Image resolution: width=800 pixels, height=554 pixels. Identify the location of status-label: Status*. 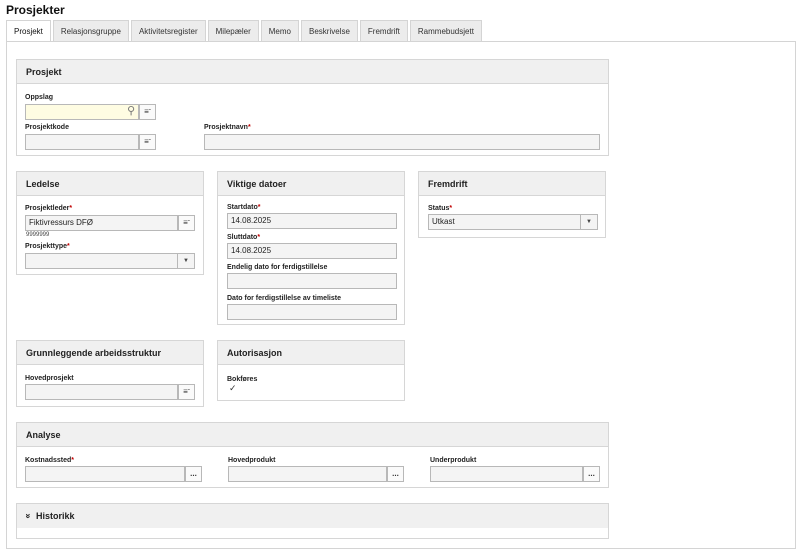
(440, 208).